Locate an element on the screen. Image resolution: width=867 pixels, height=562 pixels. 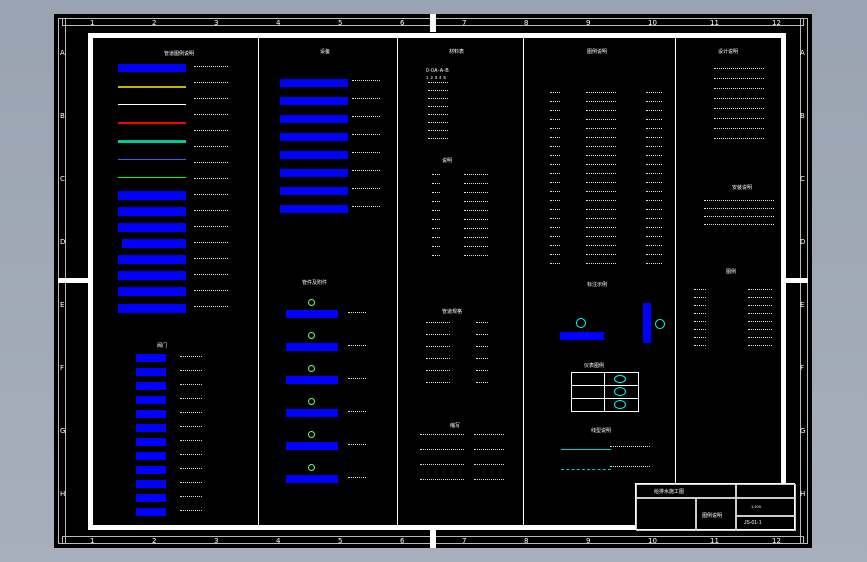
row-letter: F is located at coordinates (62, 368).